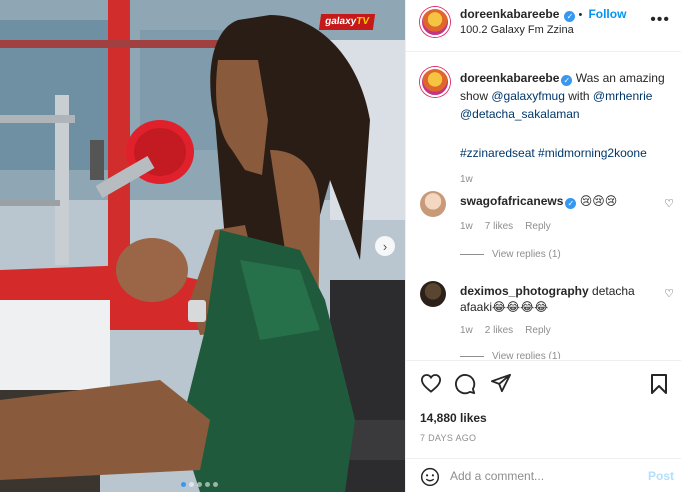  What do you see at coordinates (501, 383) in the screenshot?
I see `share-icon` at bounding box center [501, 383].